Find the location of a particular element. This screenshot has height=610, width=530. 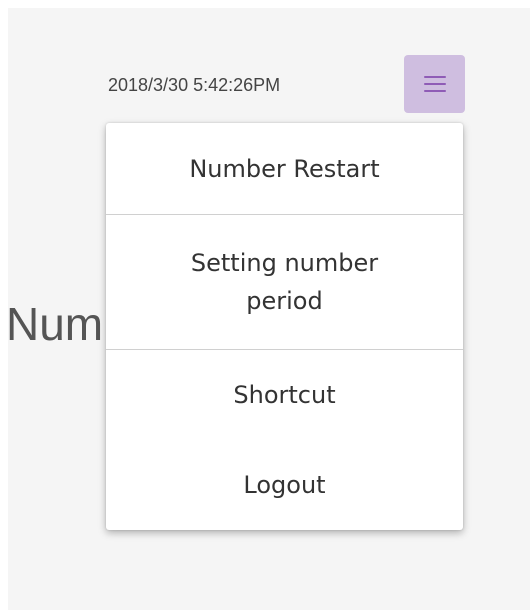

menu-button is located at coordinates (434, 84).